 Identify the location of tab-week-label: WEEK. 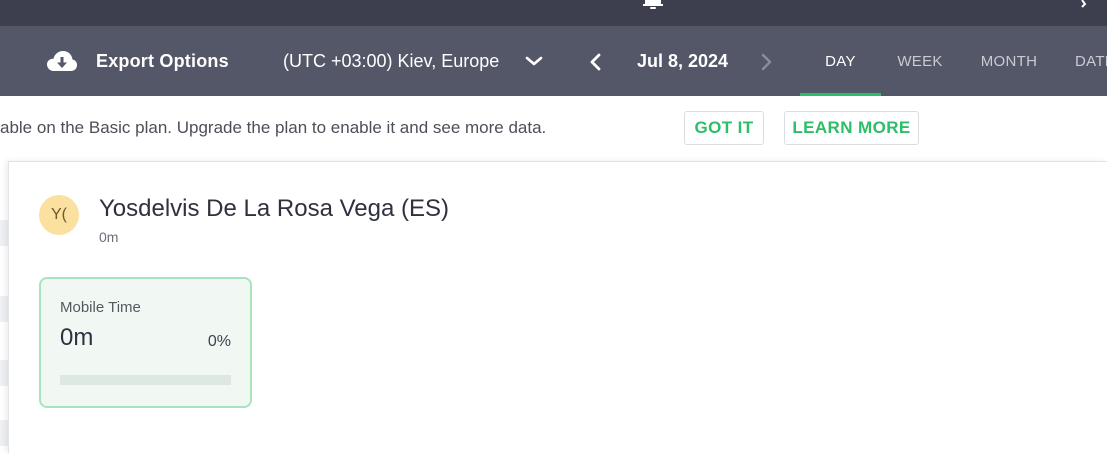
(920, 61).